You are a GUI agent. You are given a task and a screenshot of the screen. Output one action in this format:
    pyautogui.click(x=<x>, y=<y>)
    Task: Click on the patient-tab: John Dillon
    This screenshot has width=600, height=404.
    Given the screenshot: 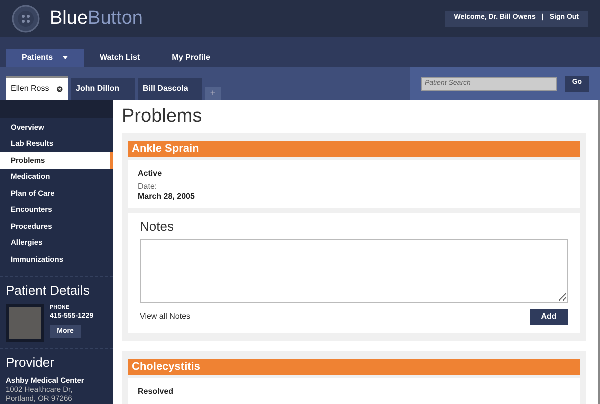 What is the action you would take?
    pyautogui.click(x=103, y=89)
    